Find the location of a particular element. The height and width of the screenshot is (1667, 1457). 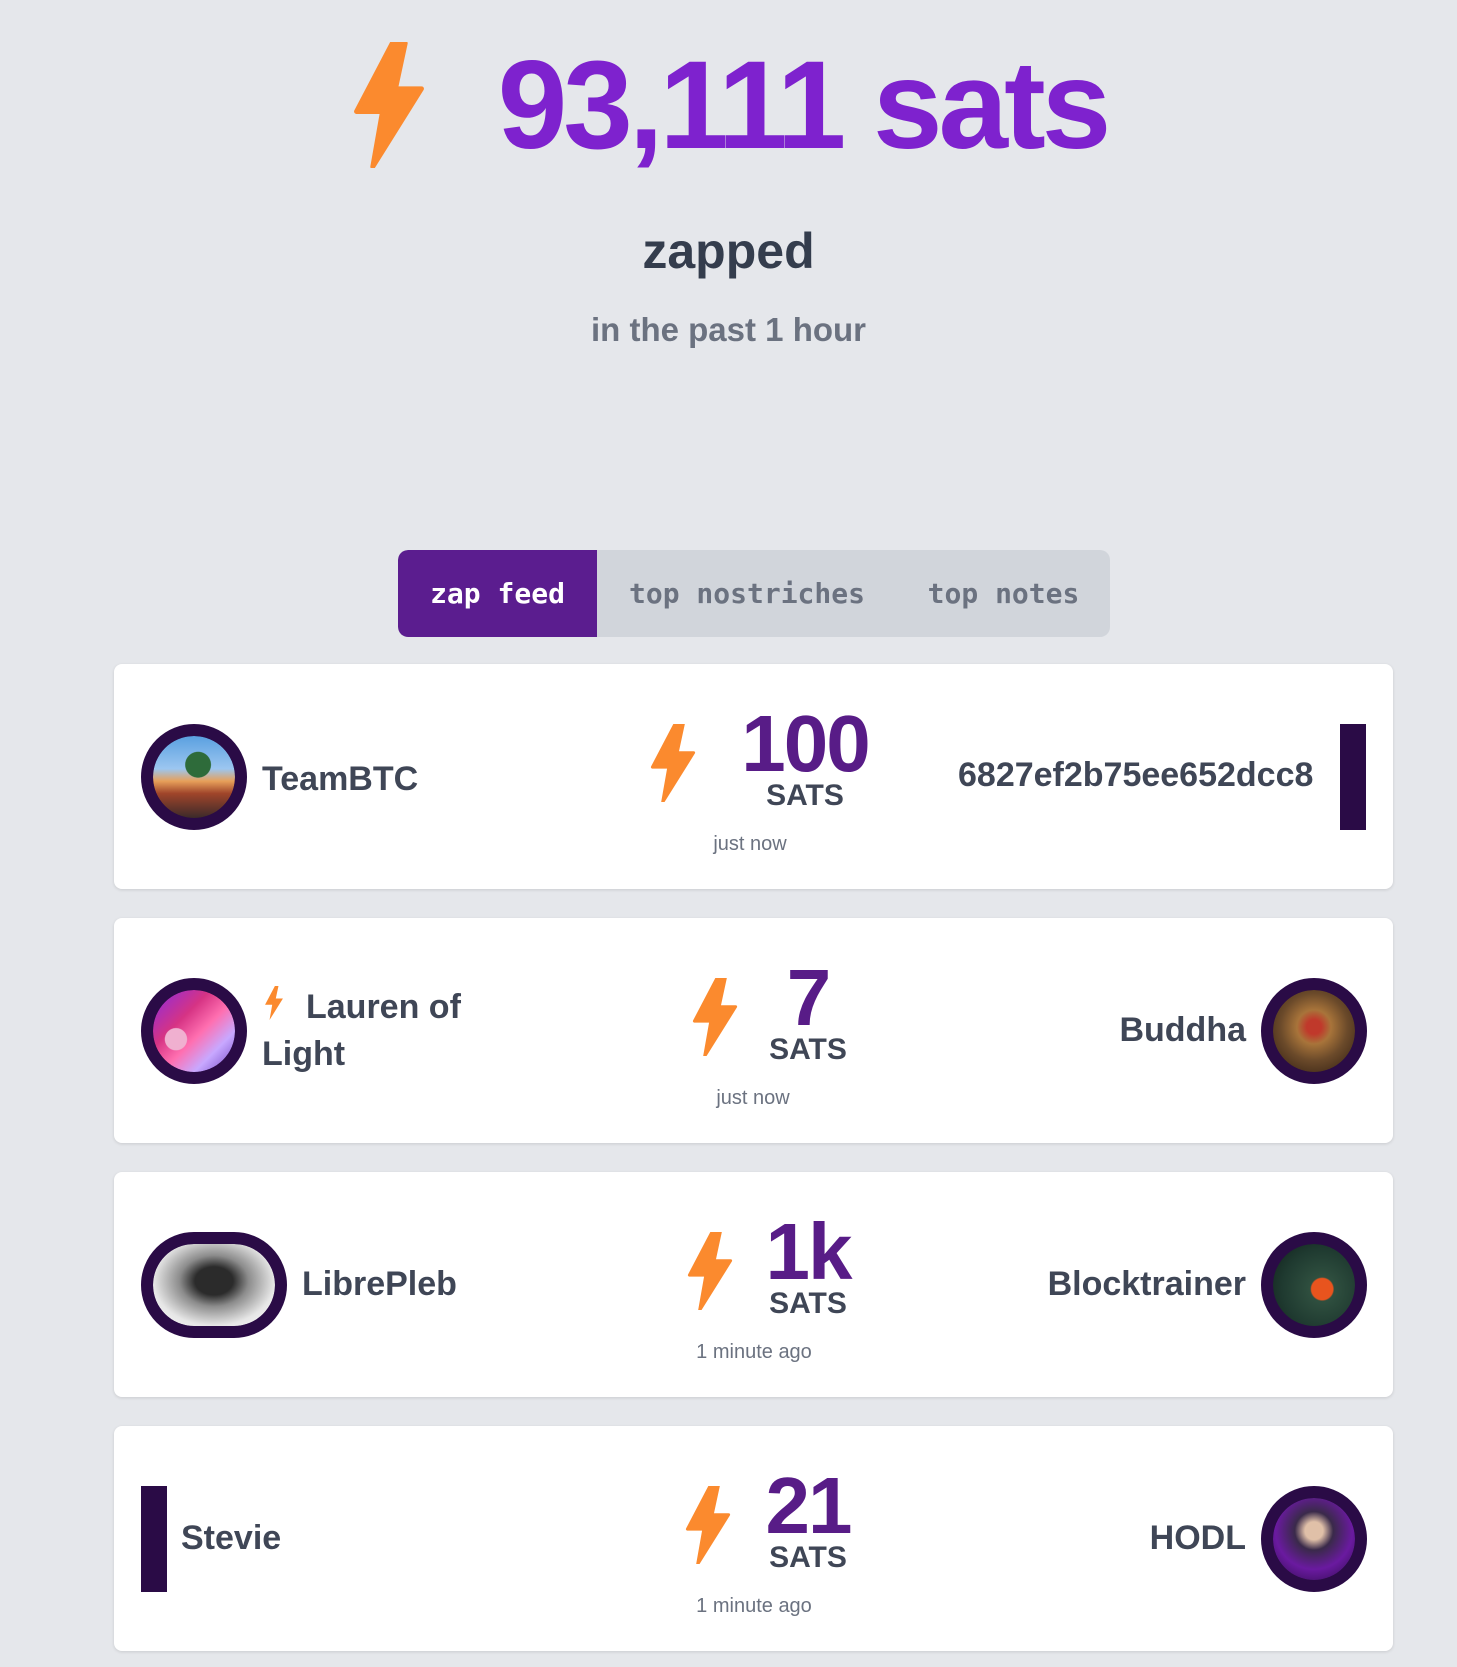

recipient-name: HODL is located at coordinates (1110, 1538).